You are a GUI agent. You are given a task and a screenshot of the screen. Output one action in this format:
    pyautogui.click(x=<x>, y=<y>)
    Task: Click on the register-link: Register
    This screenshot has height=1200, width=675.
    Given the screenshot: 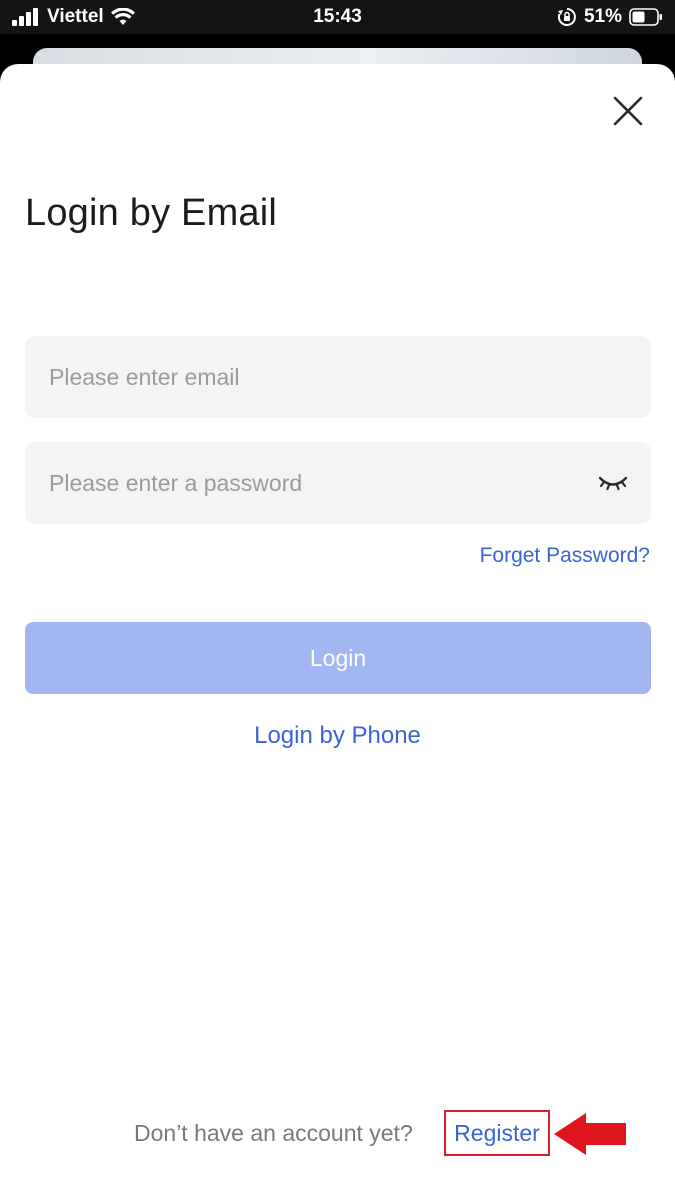 What is the action you would take?
    pyautogui.click(x=497, y=1133)
    